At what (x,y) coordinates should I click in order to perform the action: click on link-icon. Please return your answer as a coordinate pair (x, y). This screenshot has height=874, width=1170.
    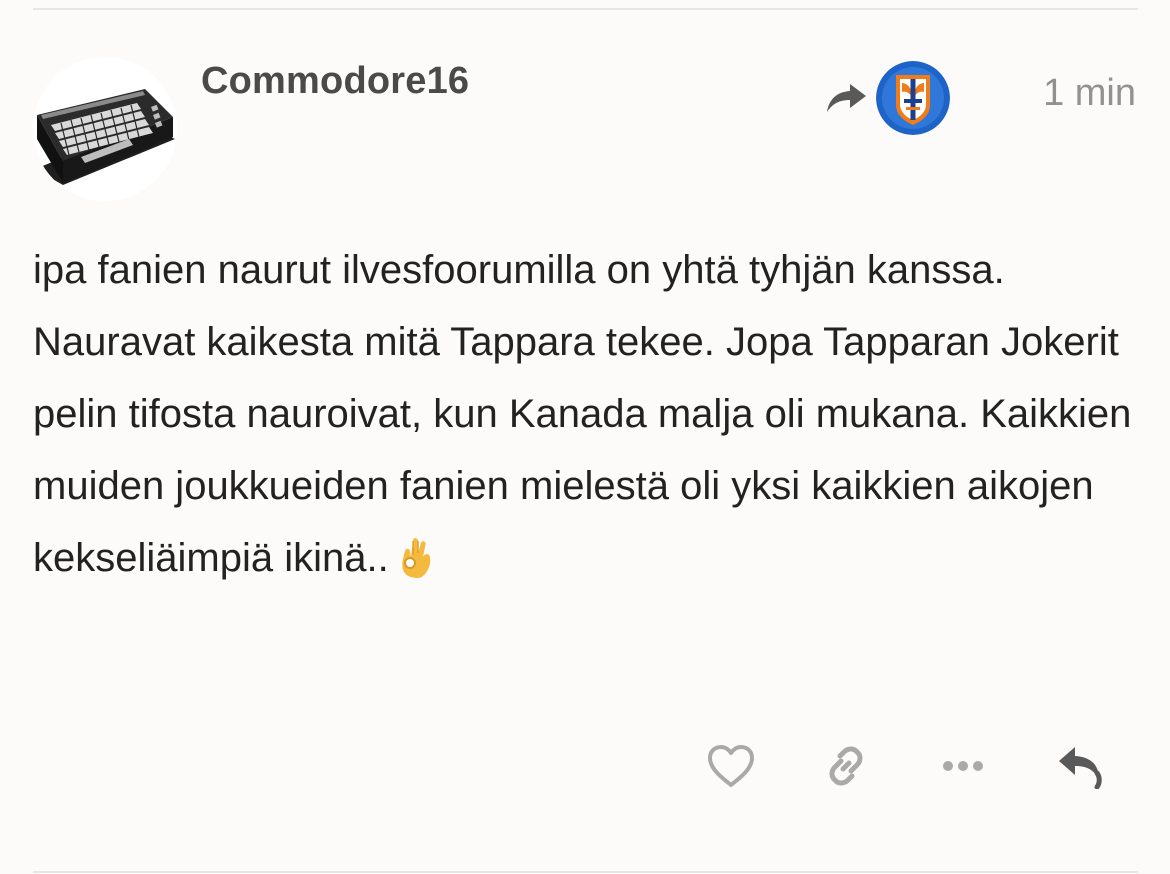
    Looking at the image, I should click on (846, 768).